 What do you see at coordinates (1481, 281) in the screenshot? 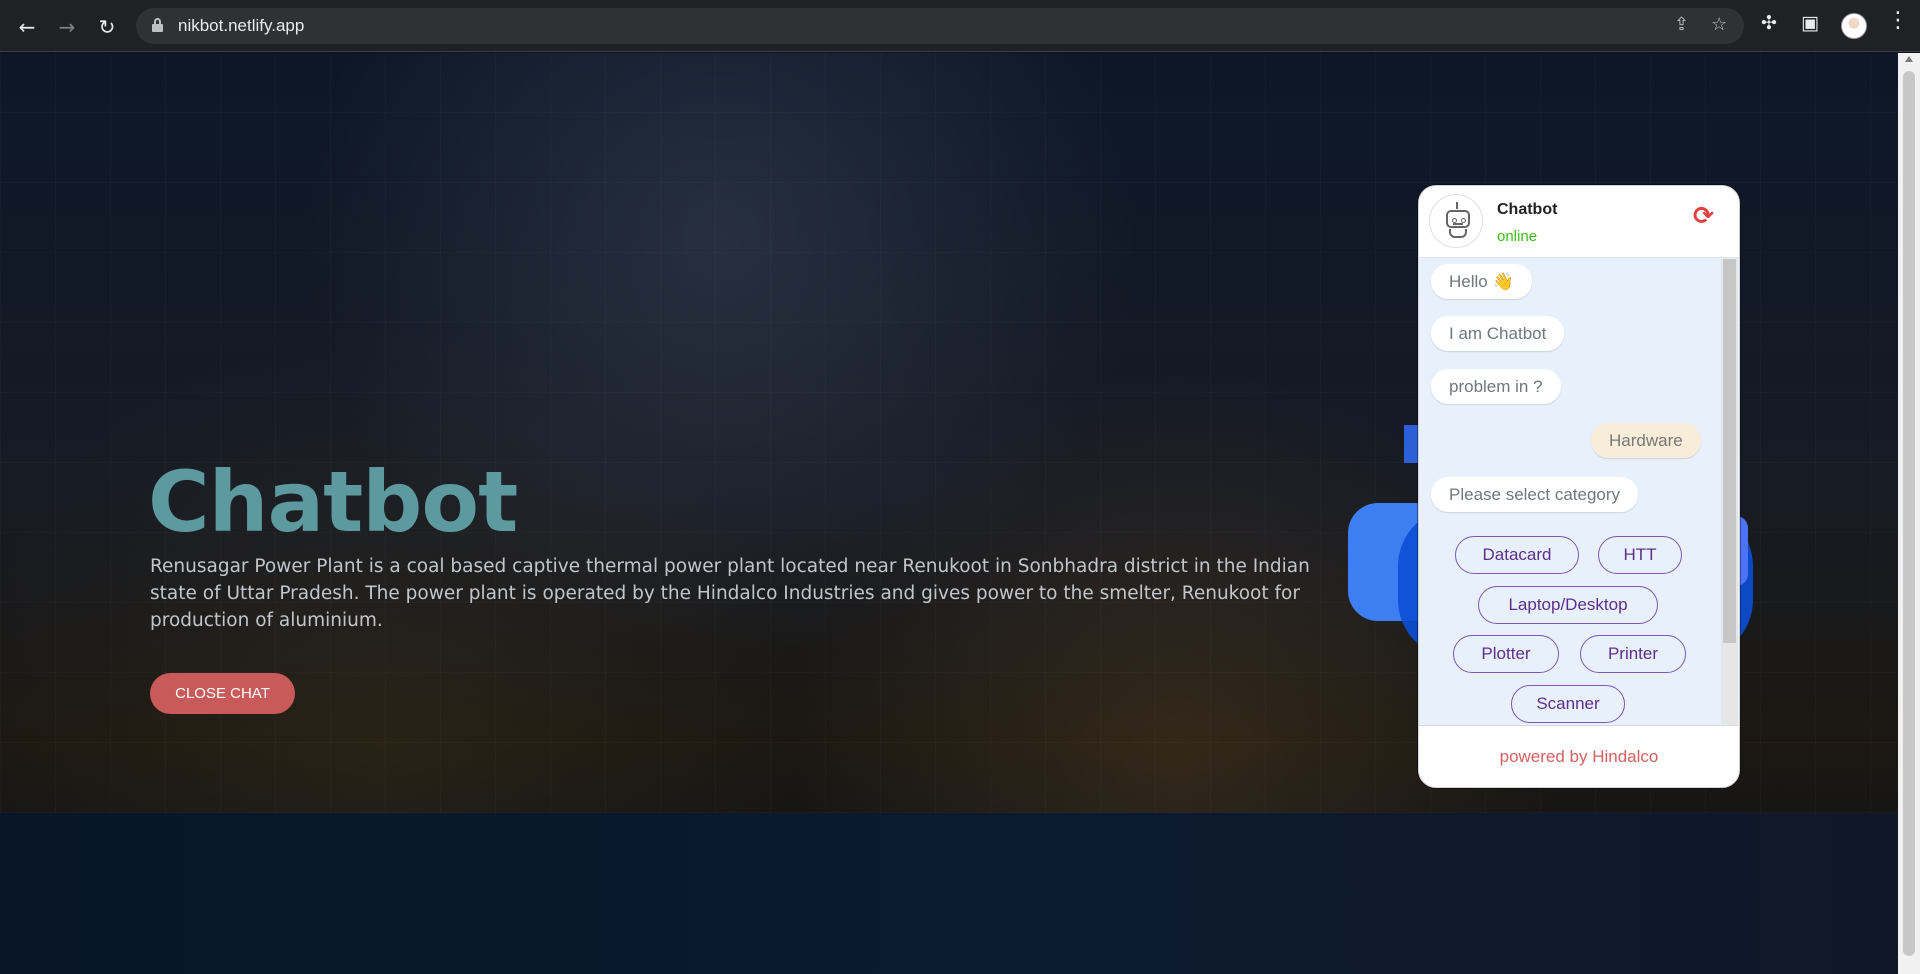
I see `bot-message: Hello 👋` at bounding box center [1481, 281].